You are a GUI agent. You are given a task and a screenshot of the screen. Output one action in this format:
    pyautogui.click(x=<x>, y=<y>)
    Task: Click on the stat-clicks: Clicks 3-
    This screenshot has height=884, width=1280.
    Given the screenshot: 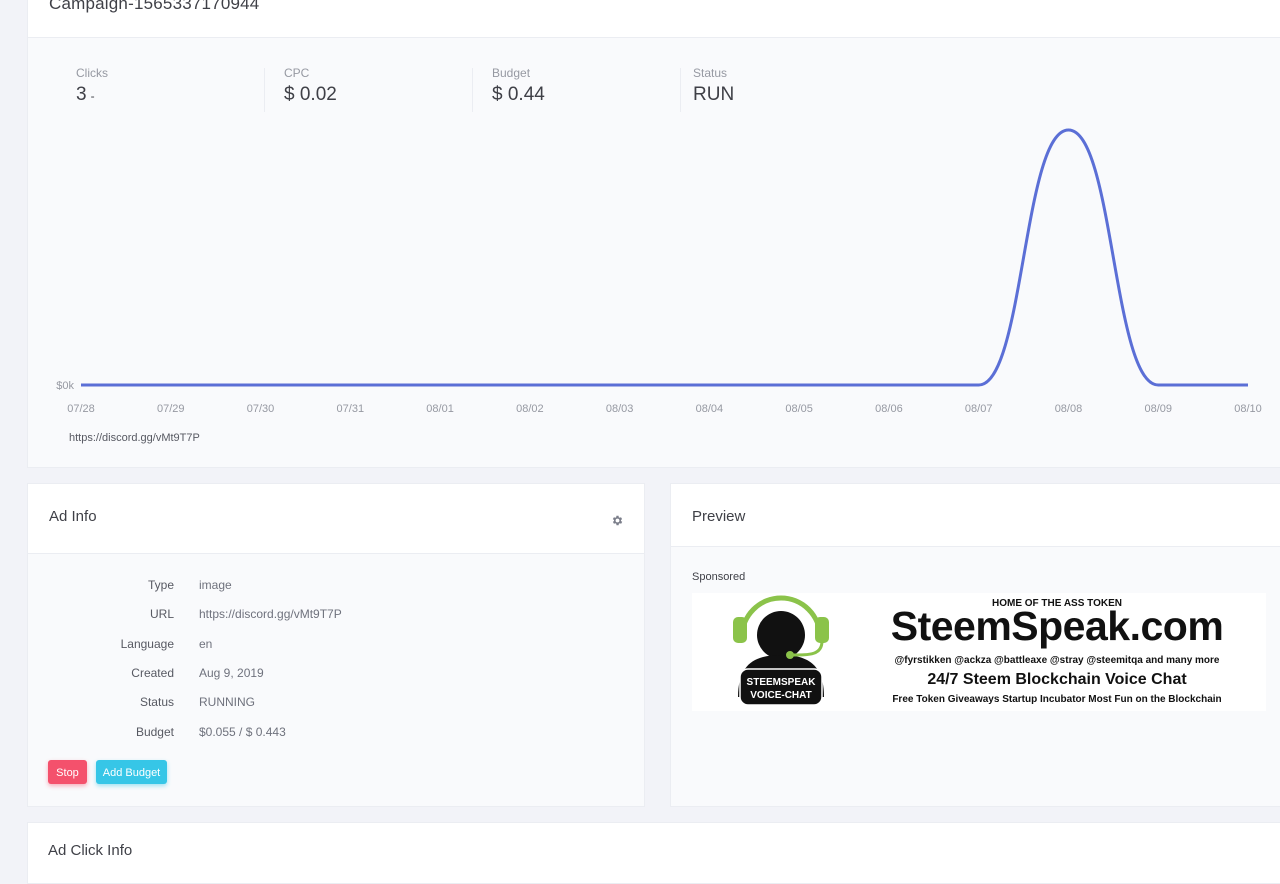 What is the action you would take?
    pyautogui.click(x=92, y=89)
    